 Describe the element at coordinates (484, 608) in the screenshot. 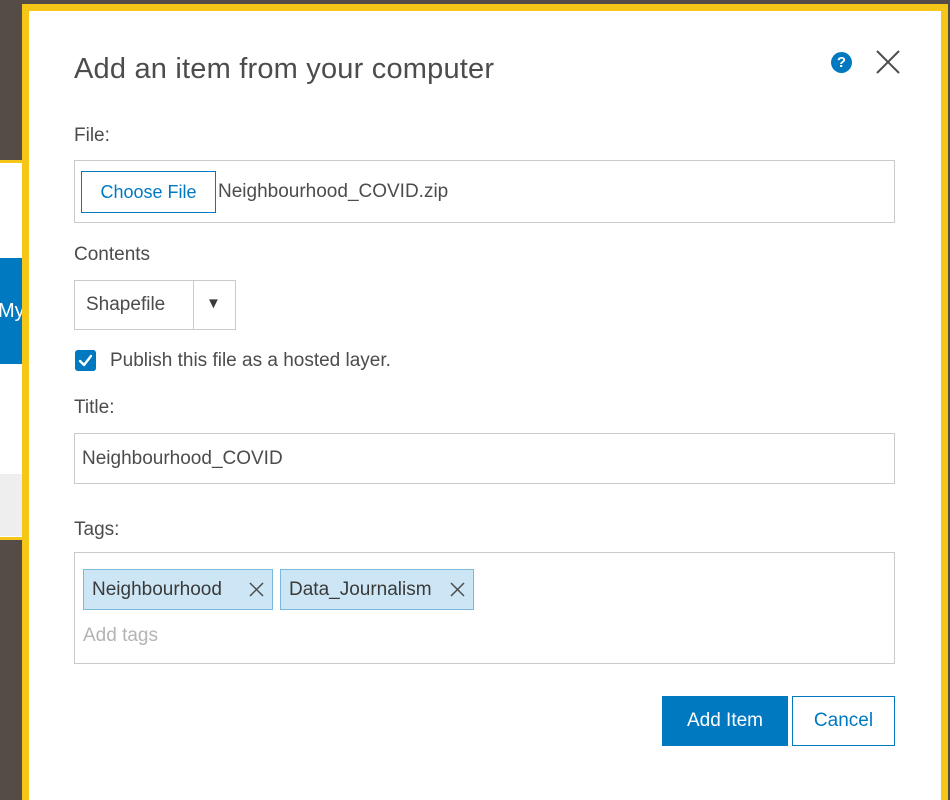

I see `tags-input: Neighbourhood Data_Journalism Add tags` at that location.